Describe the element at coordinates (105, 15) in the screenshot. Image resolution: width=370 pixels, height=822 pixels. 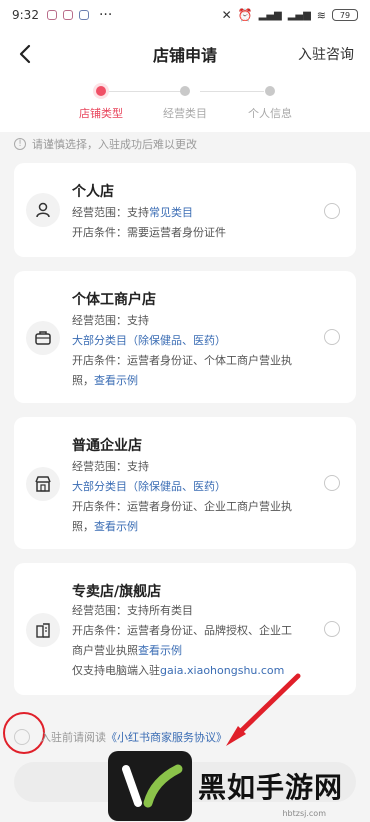
I see `more-notifications-icon: ···` at that location.